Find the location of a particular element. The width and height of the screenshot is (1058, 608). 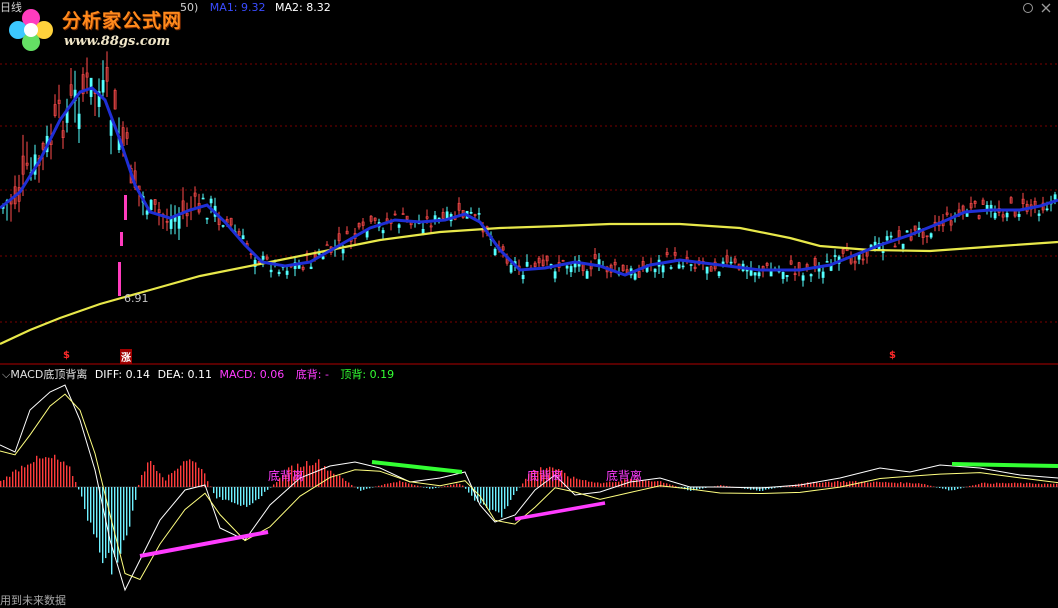

restore-icon is located at coordinates (1028, 9).